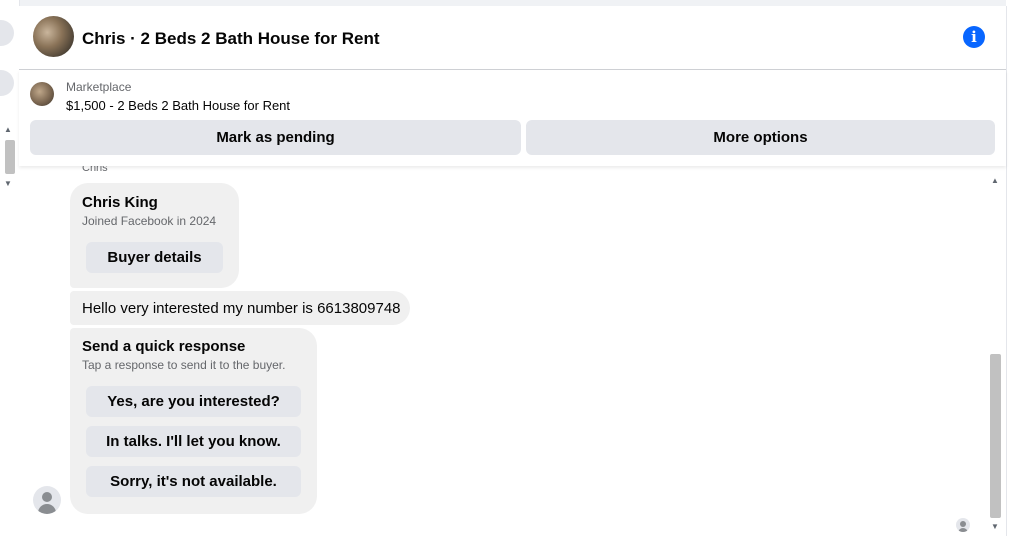 The height and width of the screenshot is (536, 1024). Describe the element at coordinates (193, 441) in the screenshot. I see `quick-response-option: In talks. I'll let you know.` at that location.